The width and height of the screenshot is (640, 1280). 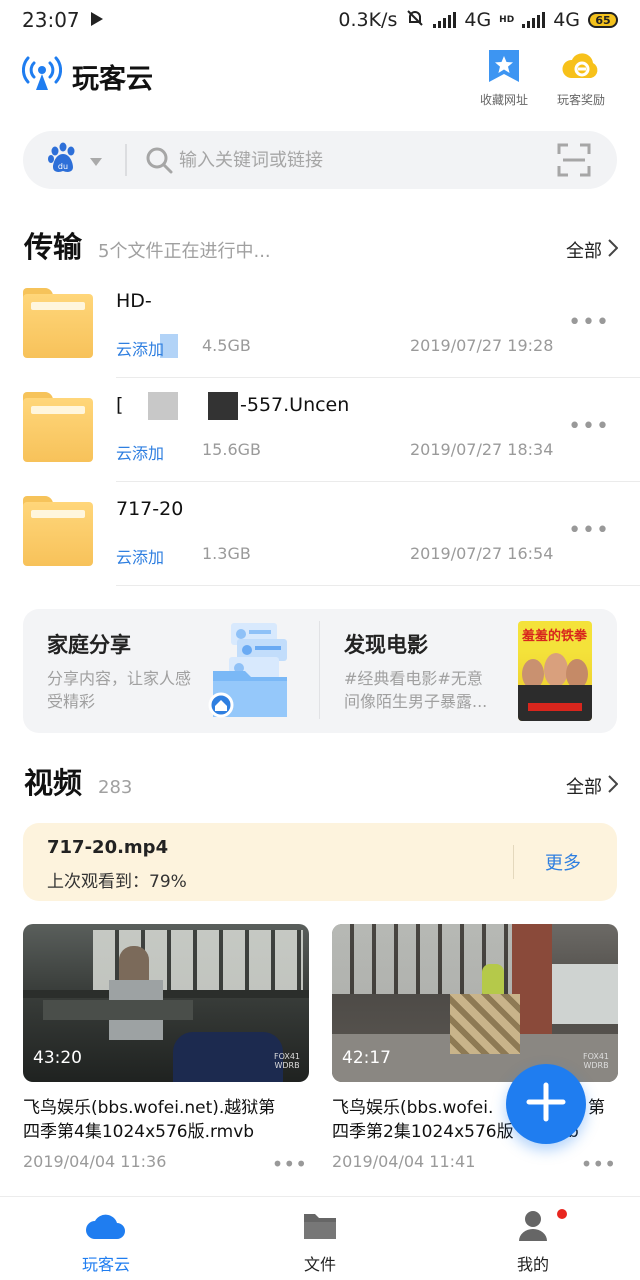 I want to click on continue-watching-card: 717-20.mp4 上次观看到：79% 更多, so click(x=320, y=862).